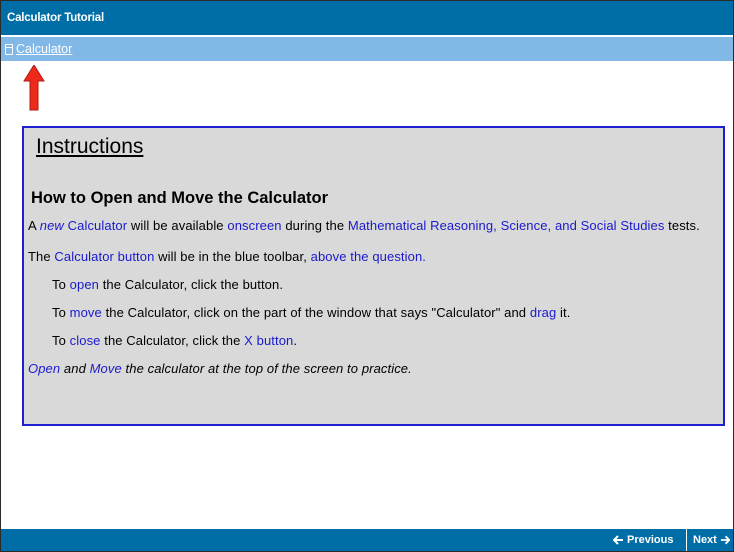 The height and width of the screenshot is (552, 734). I want to click on text-span: A, so click(34, 225).